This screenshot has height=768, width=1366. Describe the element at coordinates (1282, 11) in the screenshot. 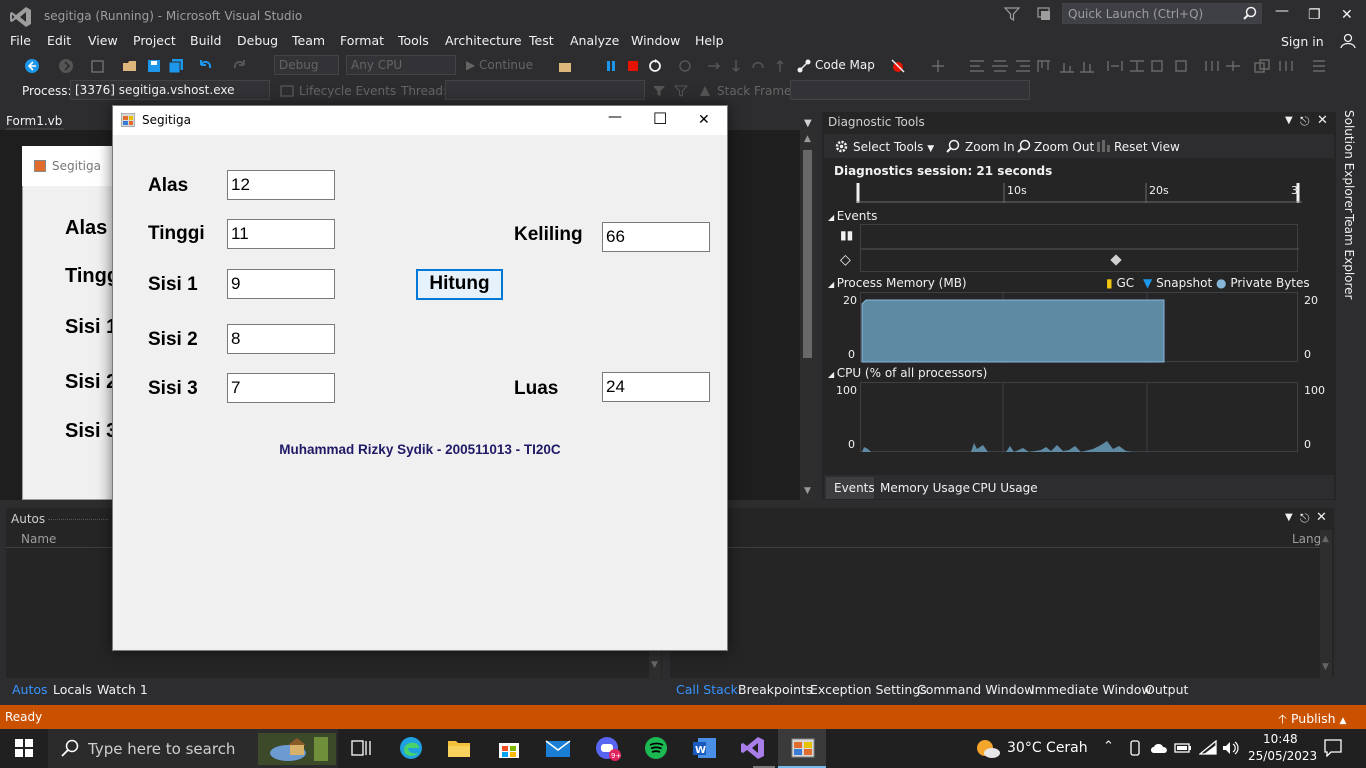

I see `minimize-button: —` at that location.